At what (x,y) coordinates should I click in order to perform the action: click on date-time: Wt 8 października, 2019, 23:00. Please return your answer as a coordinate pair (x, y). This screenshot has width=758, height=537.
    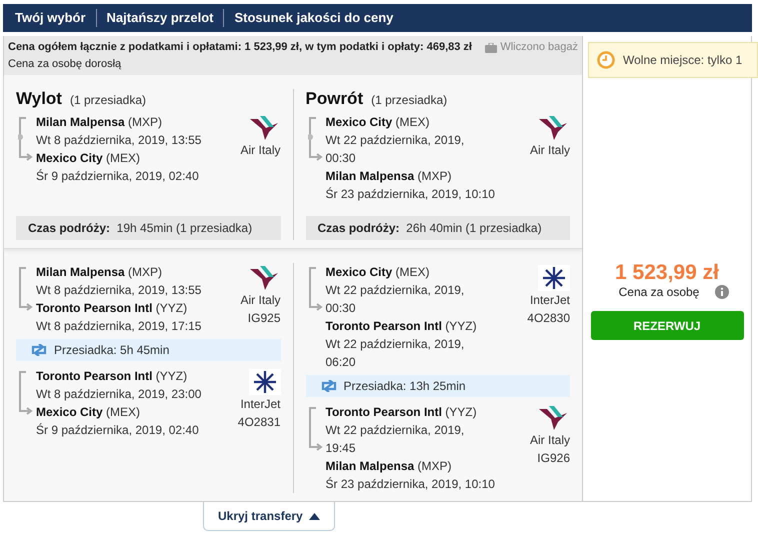
    Looking at the image, I should click on (119, 394).